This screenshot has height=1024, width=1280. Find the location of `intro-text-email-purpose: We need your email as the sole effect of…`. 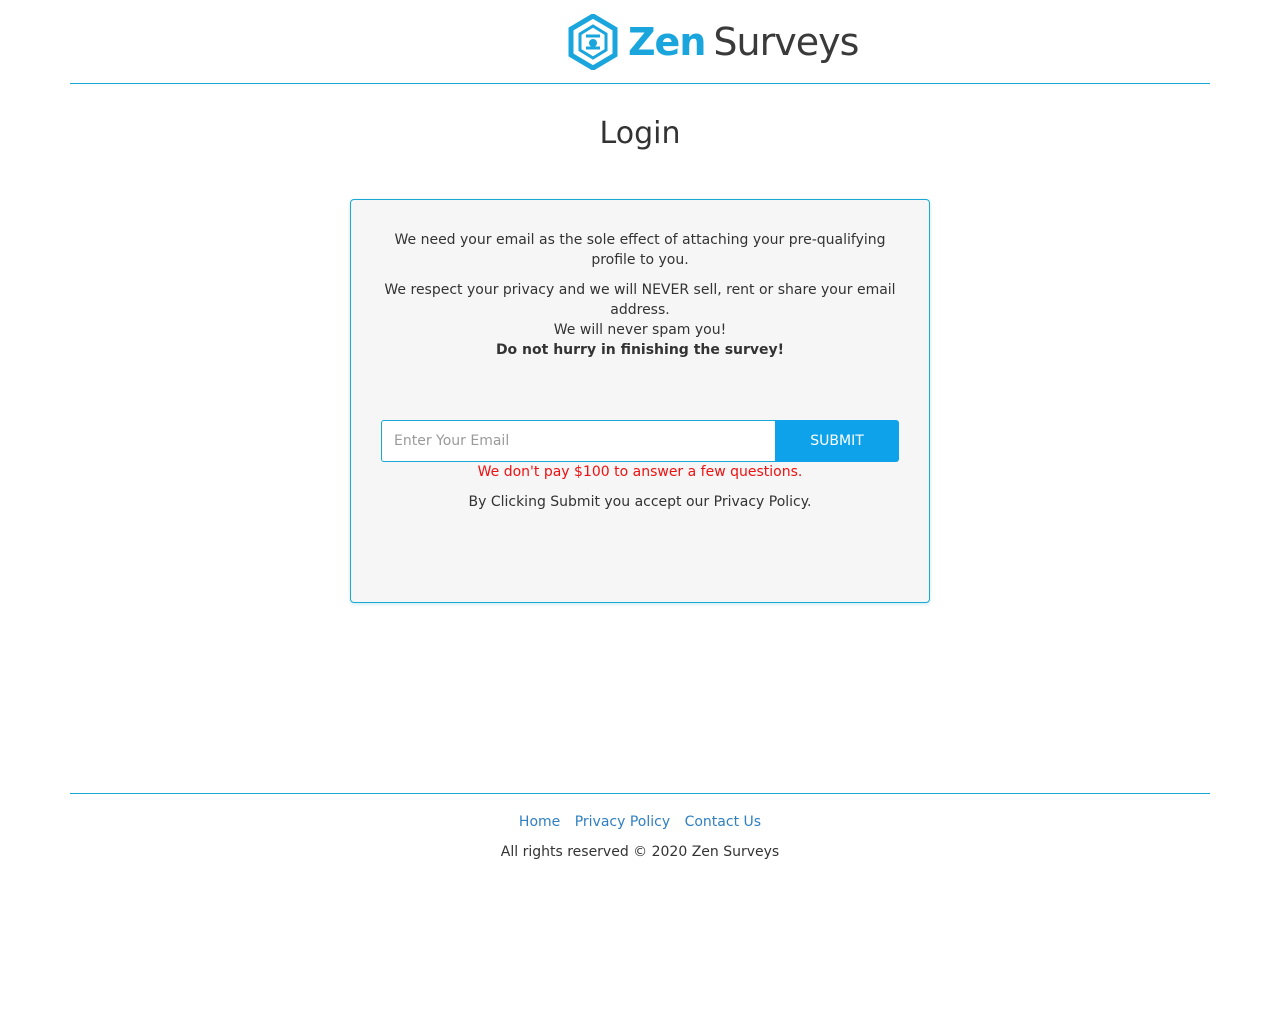

intro-text-email-purpose: We need your email as the sole effect of… is located at coordinates (640, 250).